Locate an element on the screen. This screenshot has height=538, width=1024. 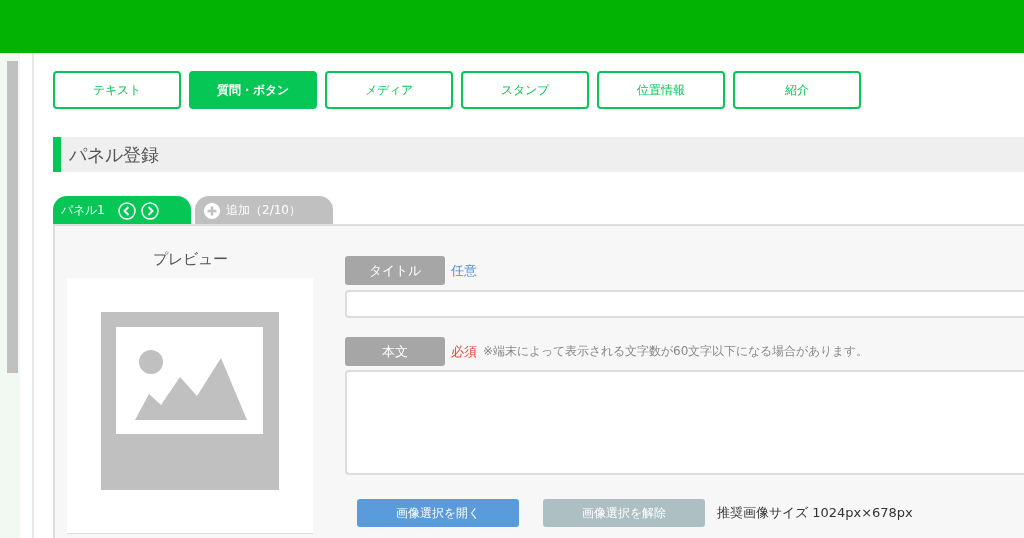
required-label: 必須 is located at coordinates (464, 351).